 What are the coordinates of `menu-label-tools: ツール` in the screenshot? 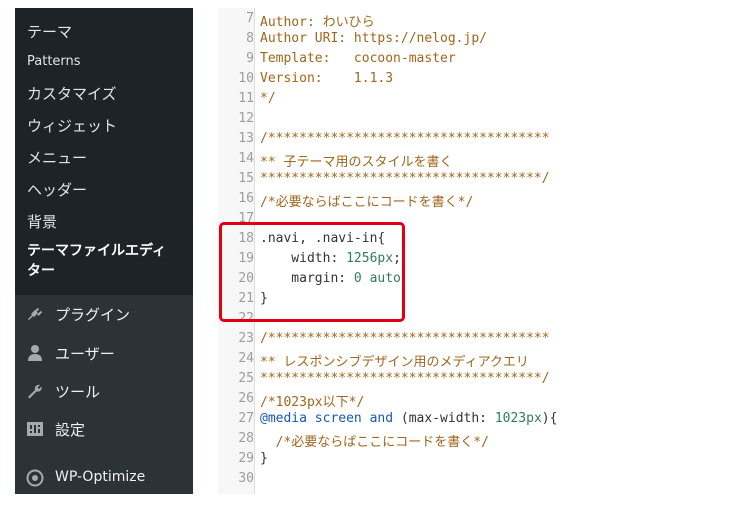 It's located at (78, 392).